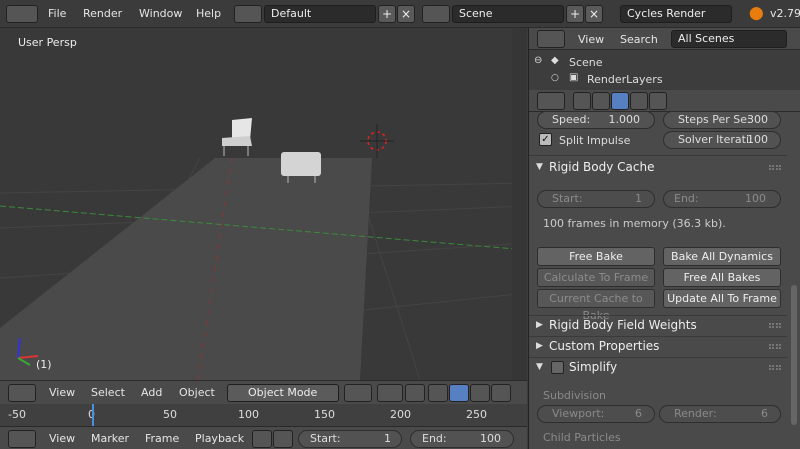 Image resolution: width=800 pixels, height=449 pixels. What do you see at coordinates (197, 392) in the screenshot?
I see `menu-object: Object` at bounding box center [197, 392].